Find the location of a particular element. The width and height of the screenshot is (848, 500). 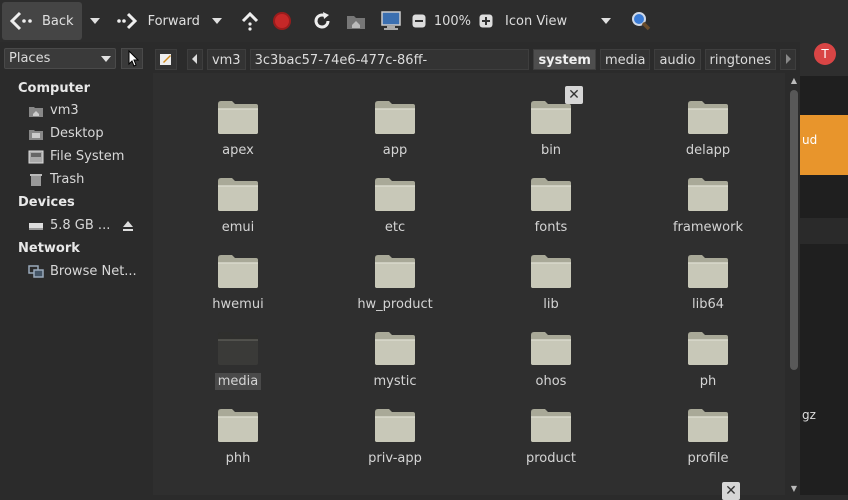

back-arrow-icon is located at coordinates (22, 21).